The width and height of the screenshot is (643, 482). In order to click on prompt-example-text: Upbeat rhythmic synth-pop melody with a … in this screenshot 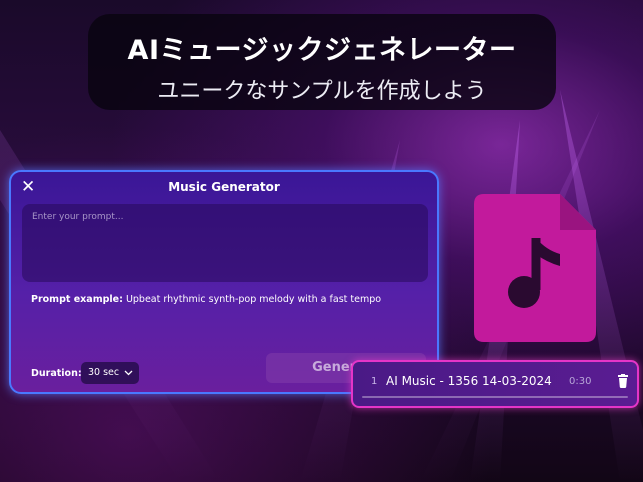, I will do `click(253, 299)`.